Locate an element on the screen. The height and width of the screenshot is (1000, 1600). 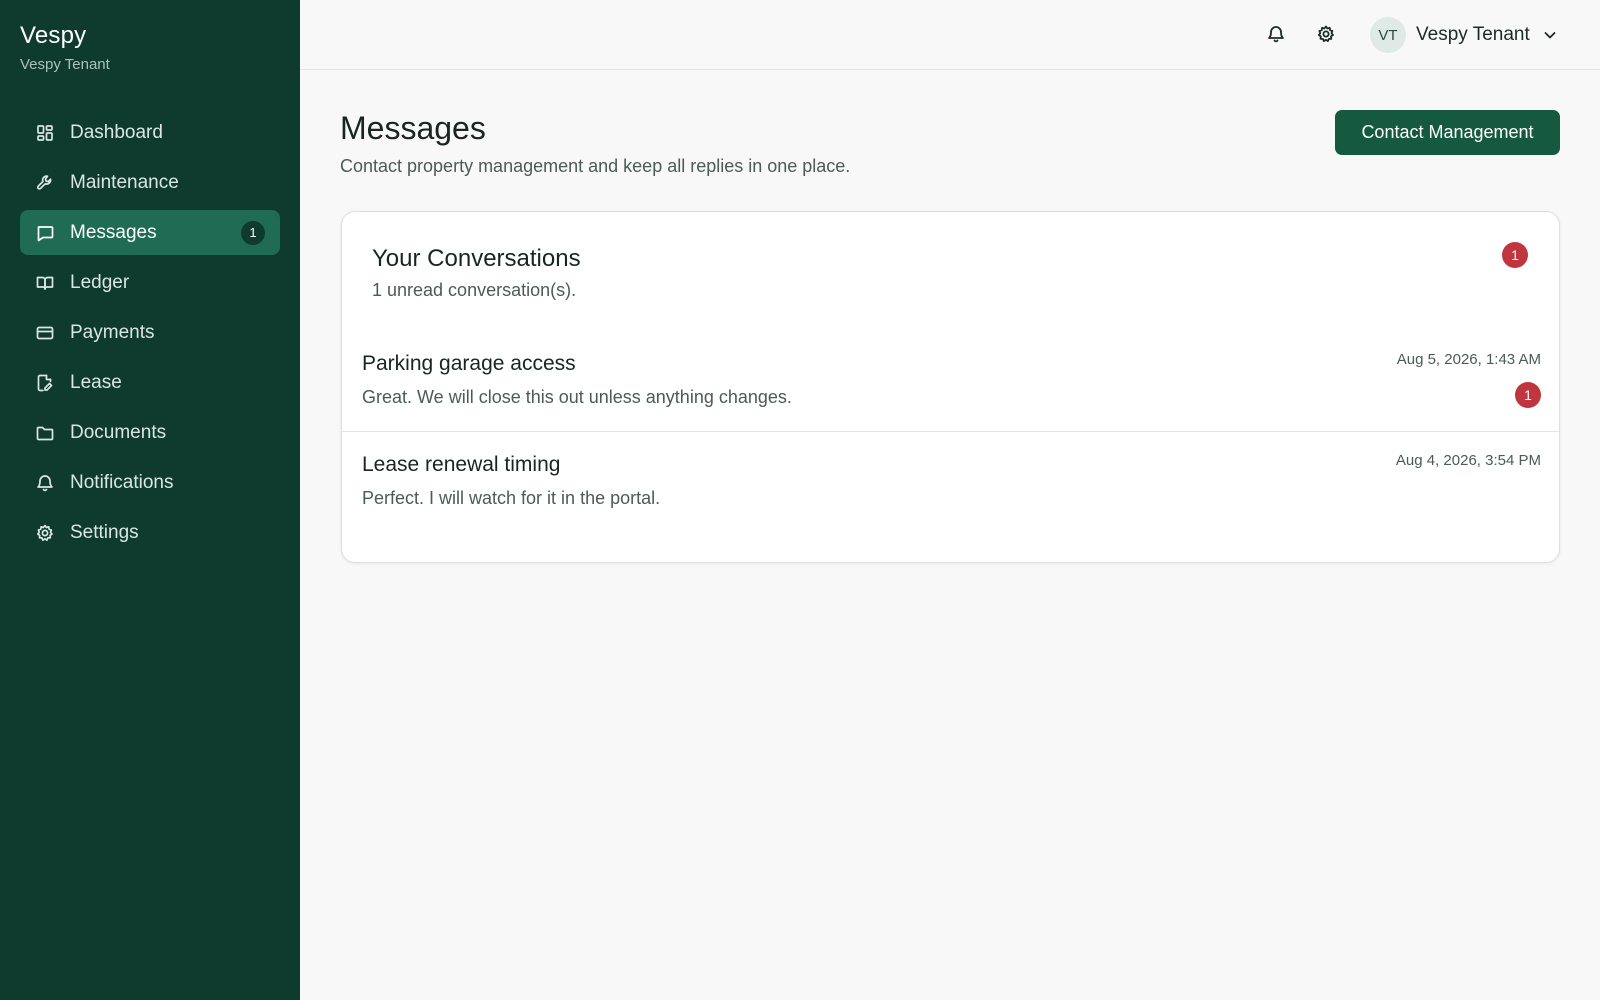
message-icon is located at coordinates (45, 233).